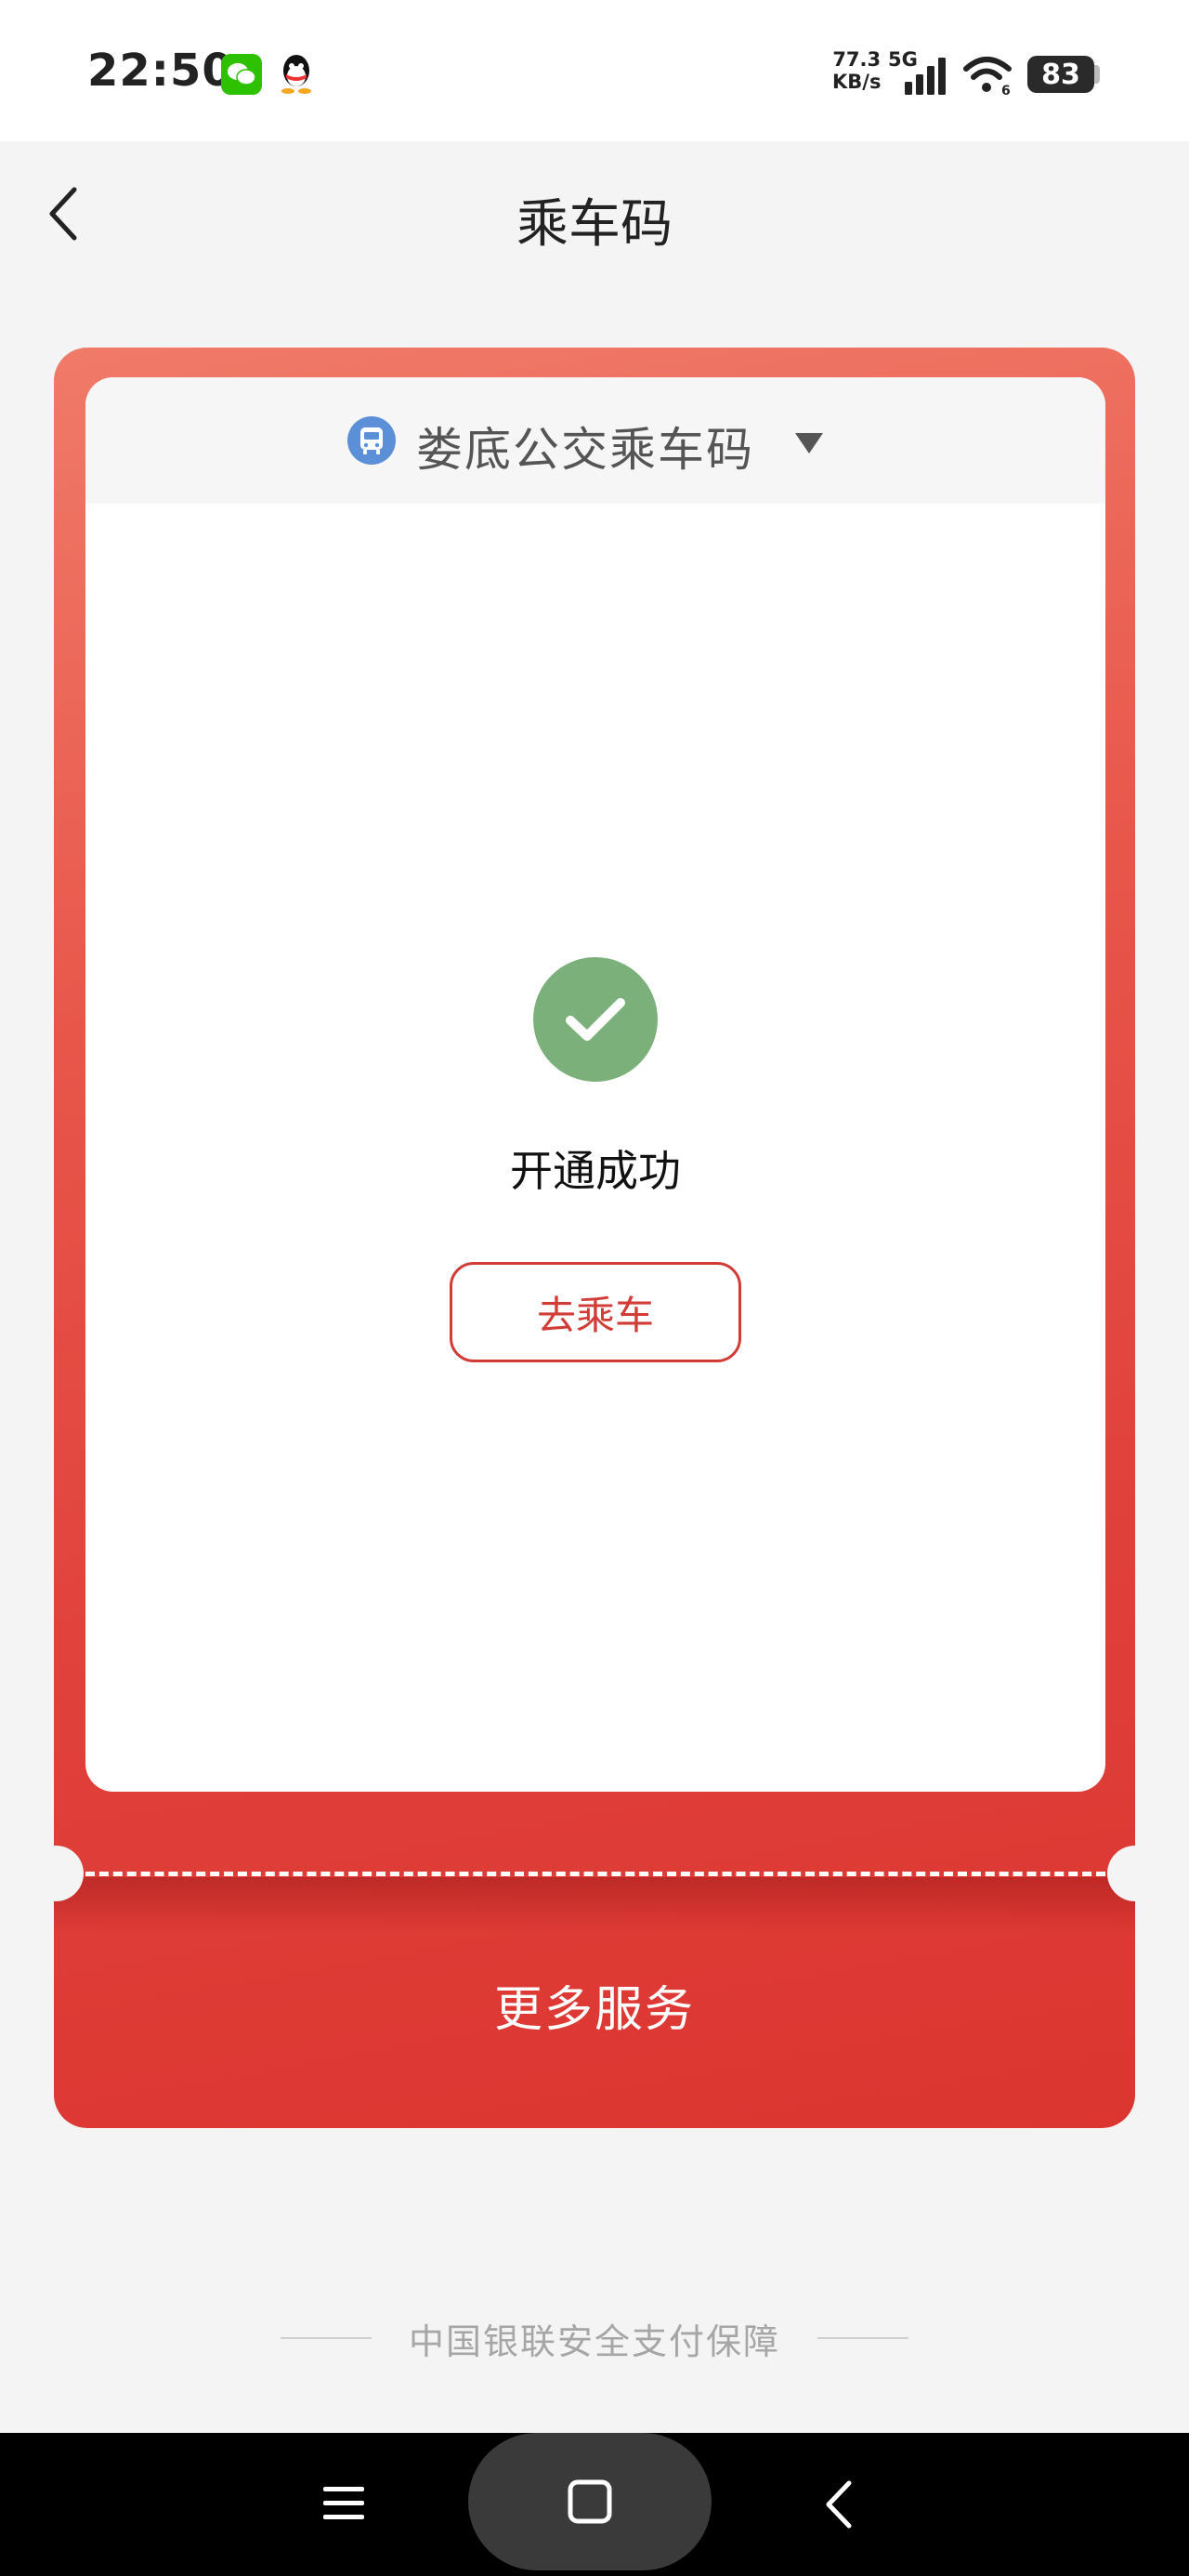 This screenshot has width=1189, height=2576. I want to click on battery-icon: 83, so click(1060, 74).